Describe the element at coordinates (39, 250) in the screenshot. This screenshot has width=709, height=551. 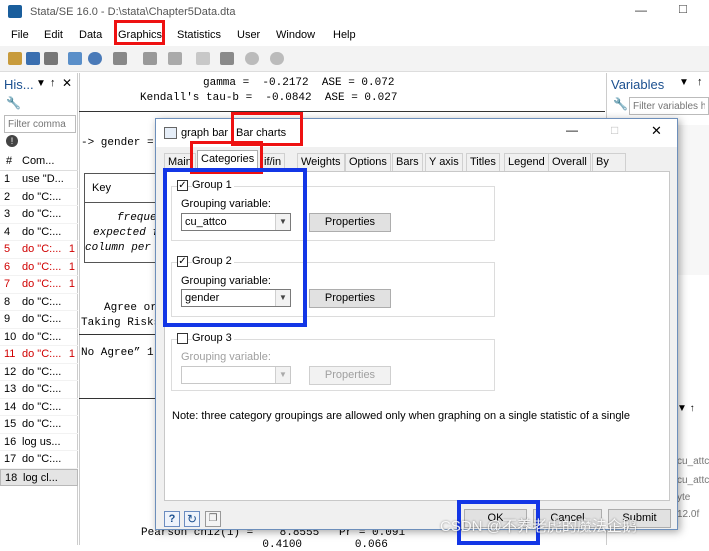
I see `history-row: 5 do "C:... 1` at that location.